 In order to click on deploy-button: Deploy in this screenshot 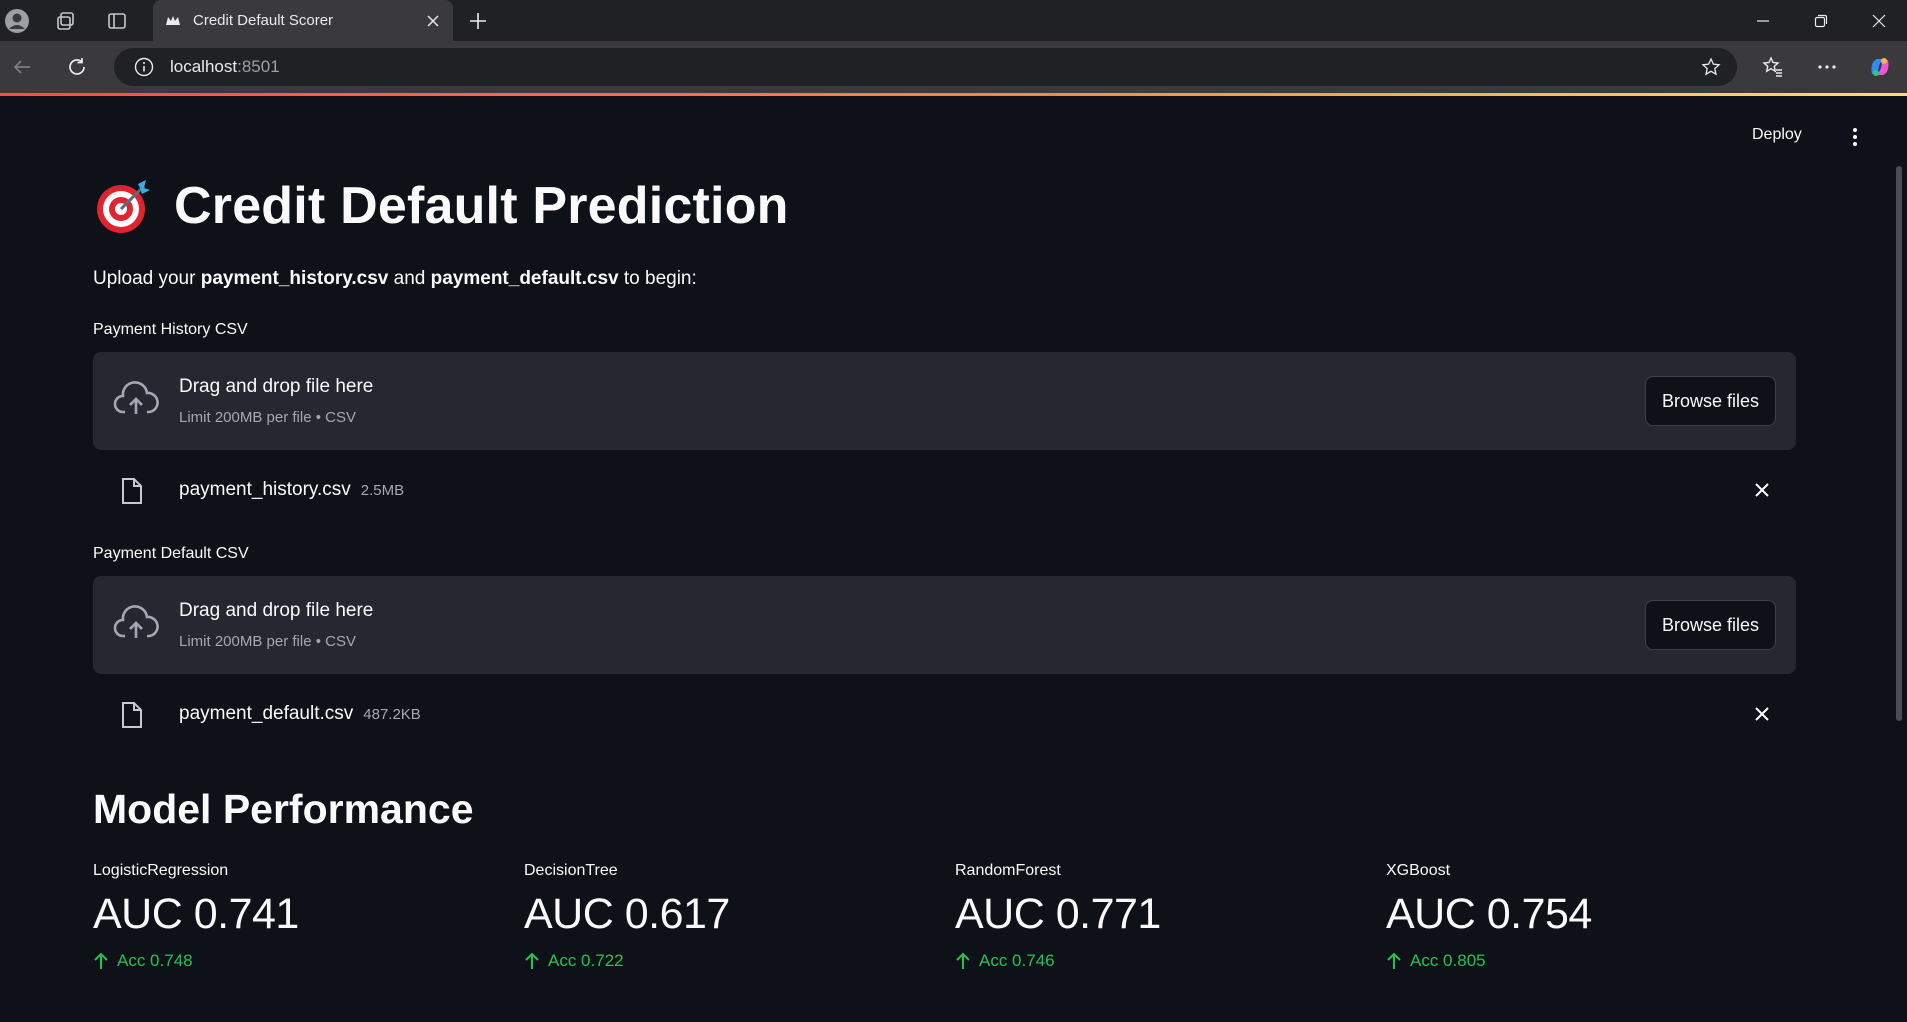, I will do `click(1777, 135)`.